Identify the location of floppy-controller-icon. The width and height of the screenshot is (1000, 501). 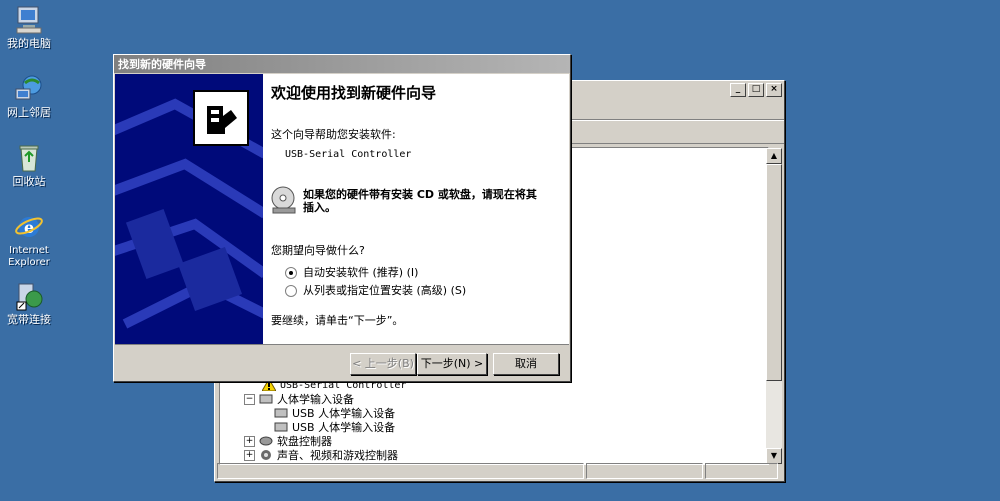
(266, 441).